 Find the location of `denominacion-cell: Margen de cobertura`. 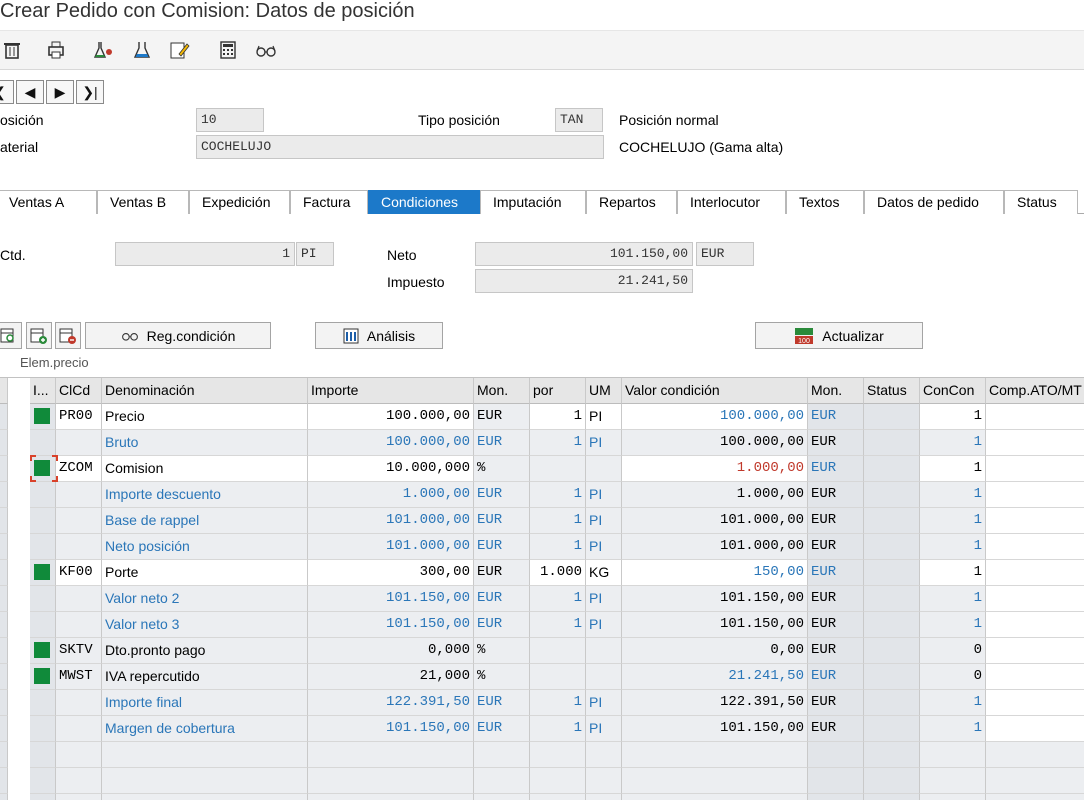

denominacion-cell: Margen de cobertura is located at coordinates (205, 729).